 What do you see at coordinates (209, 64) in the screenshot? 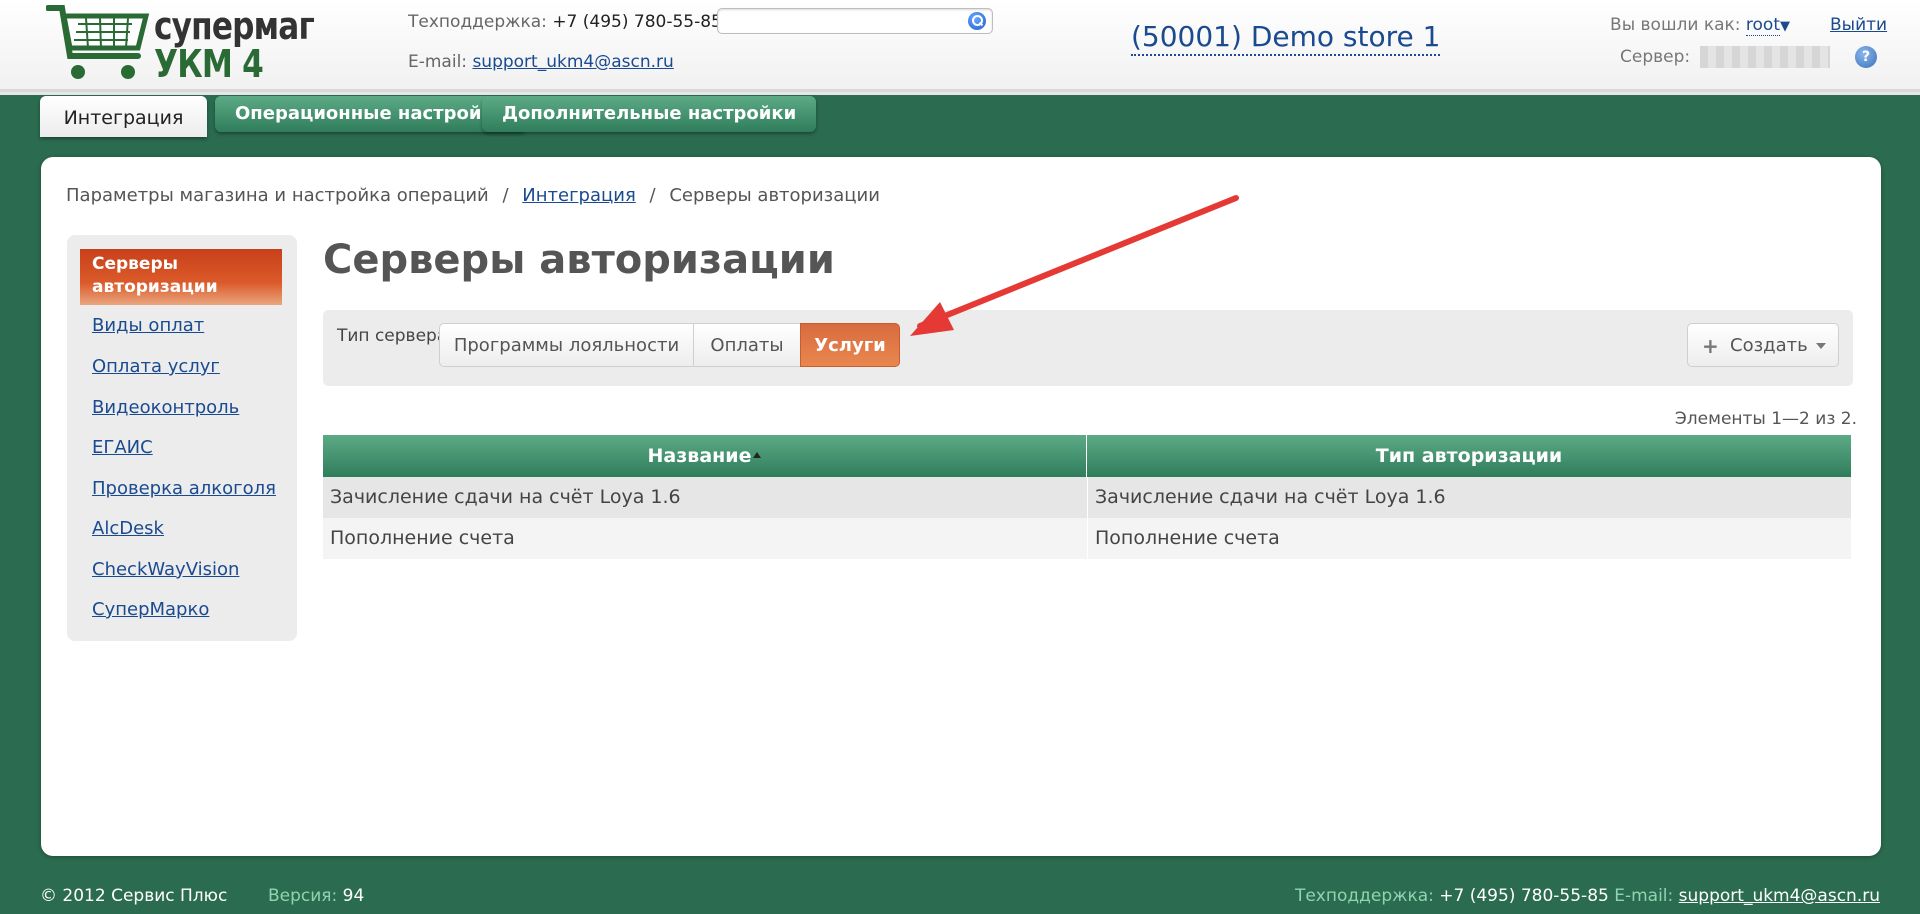
I see `logo-text-ukm: УКМ 4` at bounding box center [209, 64].